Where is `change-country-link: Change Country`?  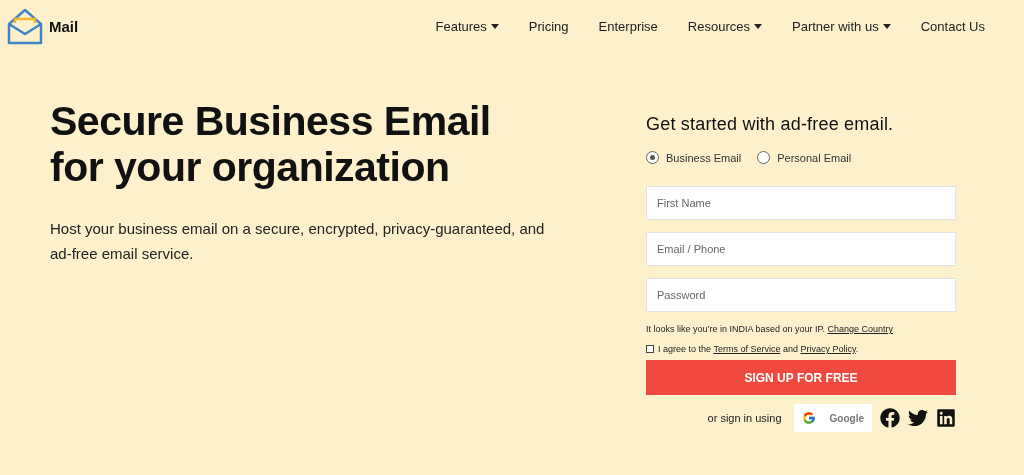 change-country-link: Change Country is located at coordinates (860, 329).